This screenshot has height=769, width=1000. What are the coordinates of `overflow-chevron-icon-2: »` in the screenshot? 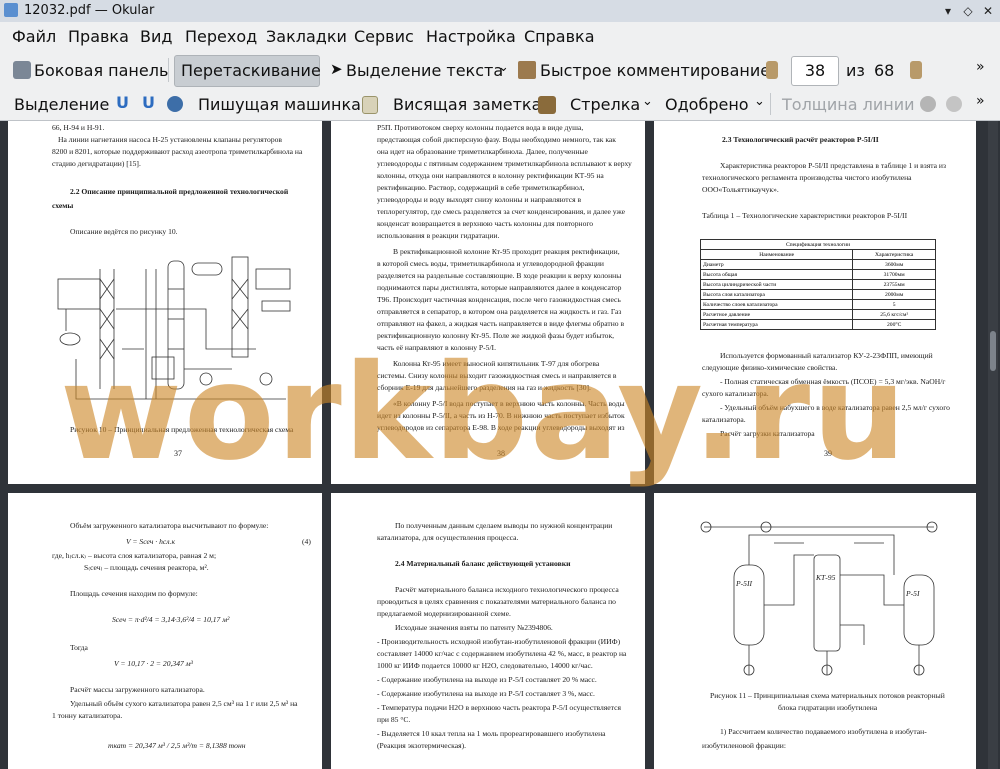 It's located at (980, 101).